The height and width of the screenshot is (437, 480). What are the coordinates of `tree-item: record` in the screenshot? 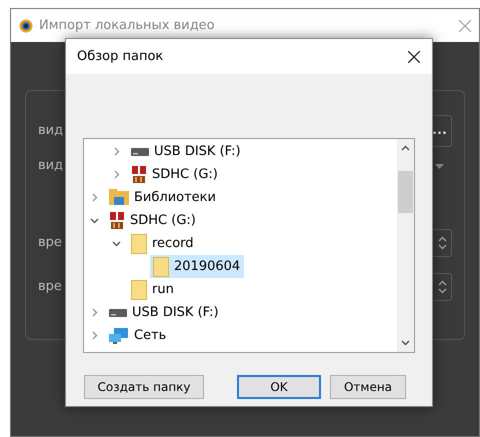 It's located at (163, 243).